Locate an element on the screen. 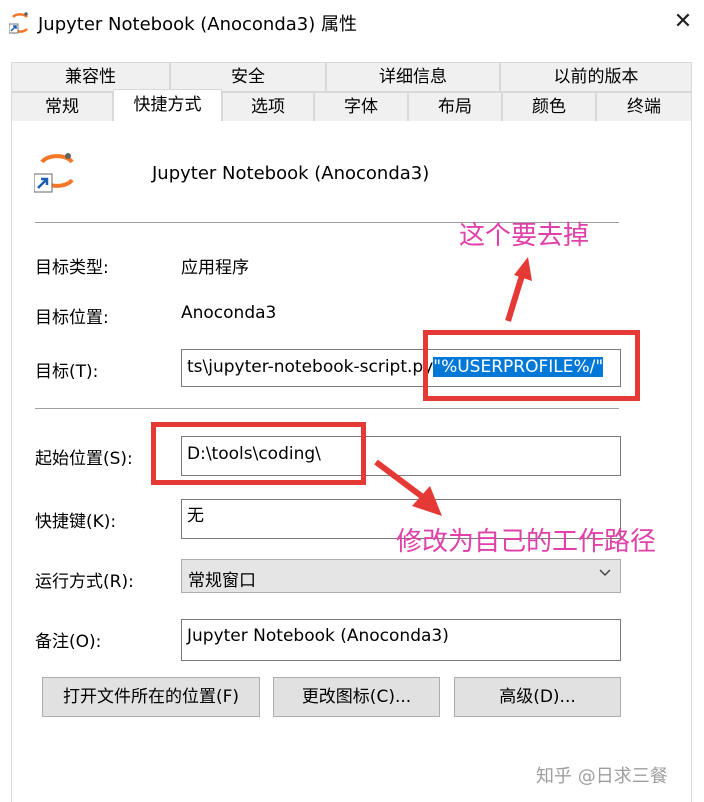 The width and height of the screenshot is (704, 802). target-input-text: ts\jupyter-notebook-script.py is located at coordinates (310, 367).